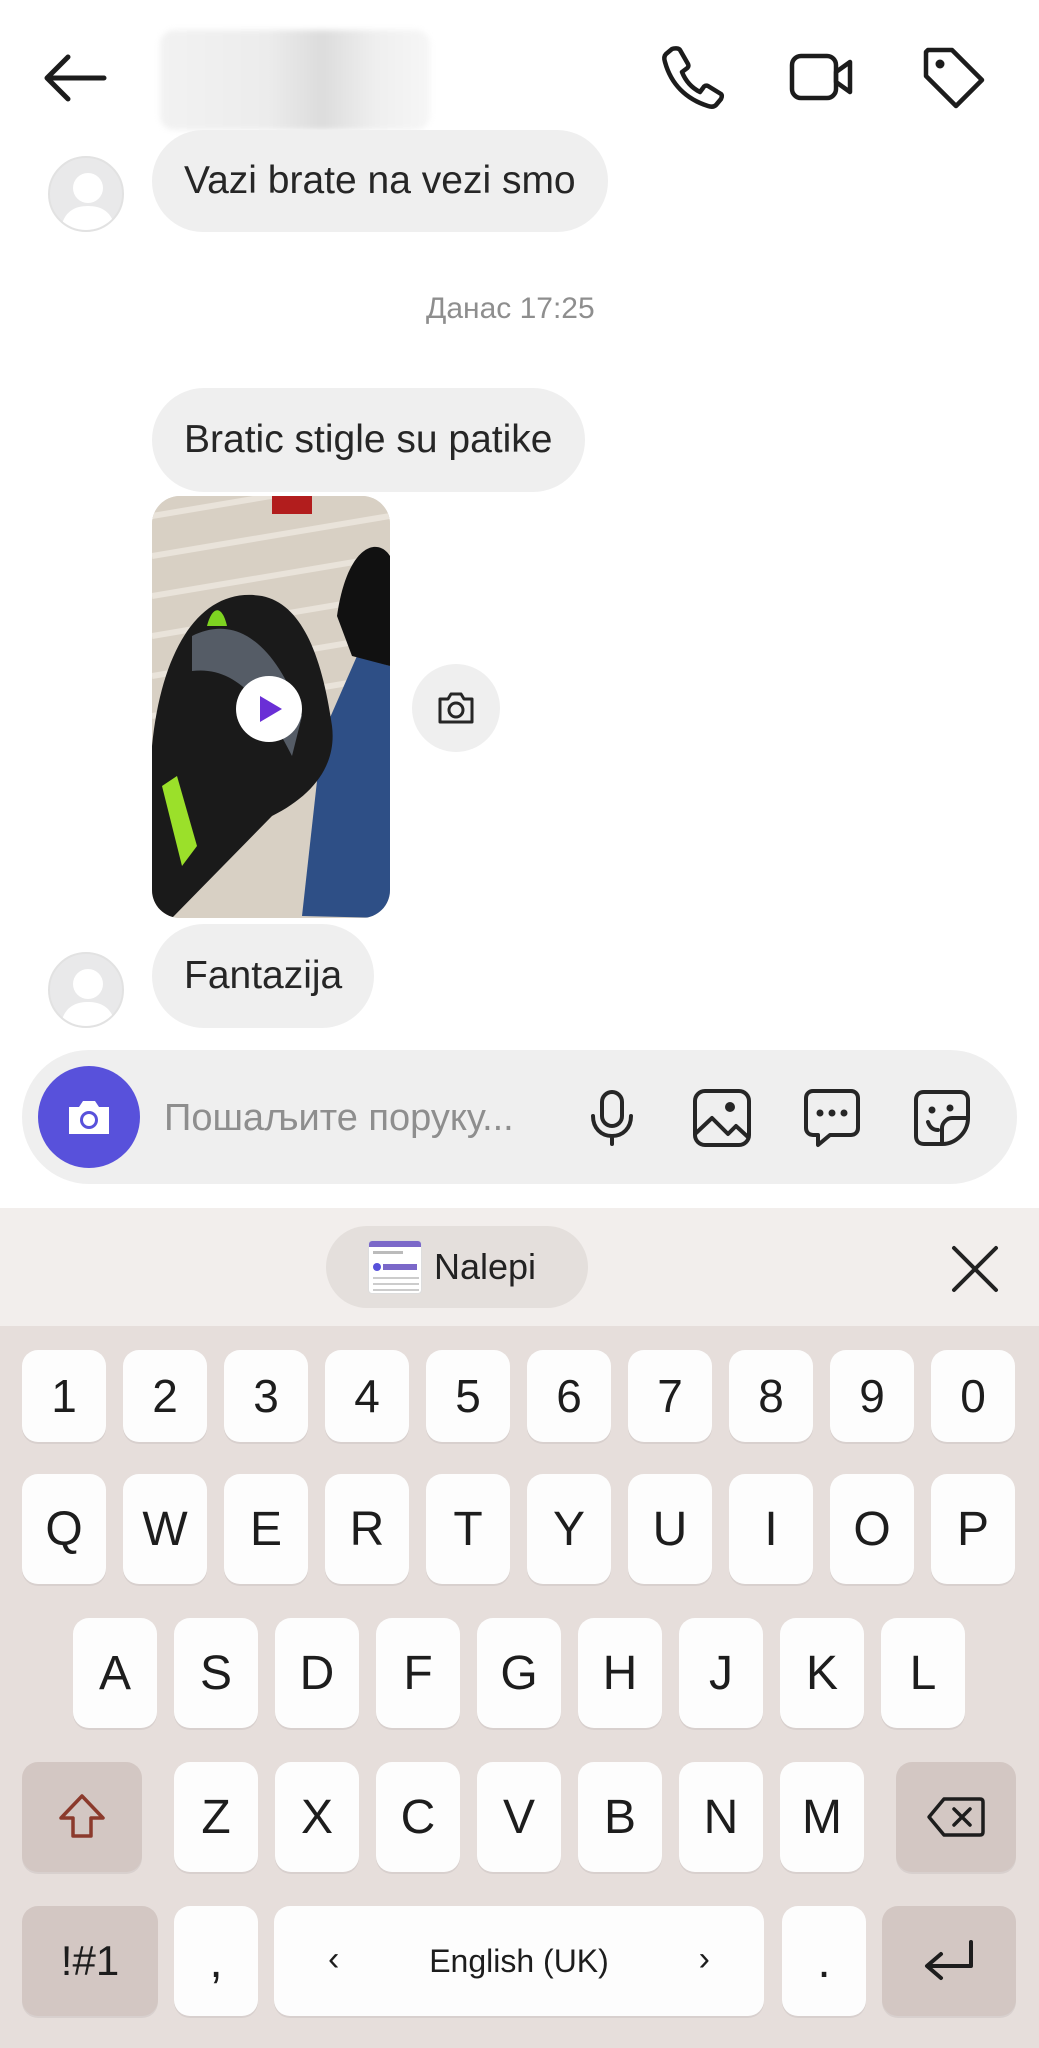  I want to click on key-o: O, so click(872, 1529).